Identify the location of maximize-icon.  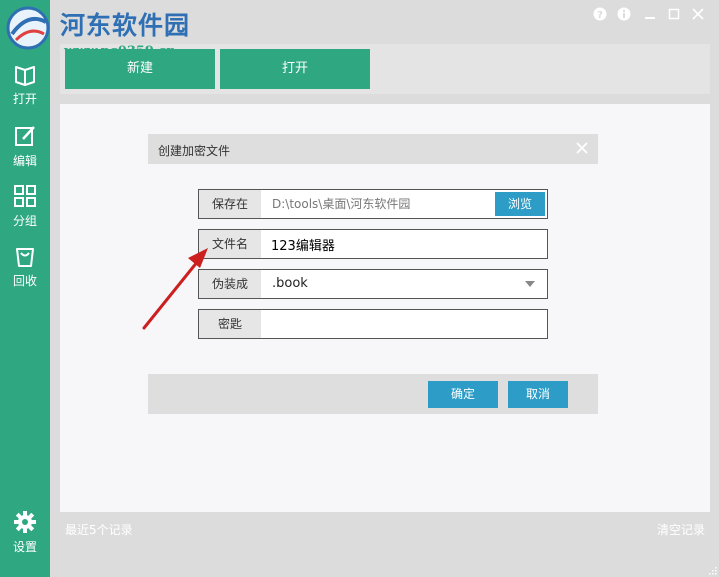
(674, 16).